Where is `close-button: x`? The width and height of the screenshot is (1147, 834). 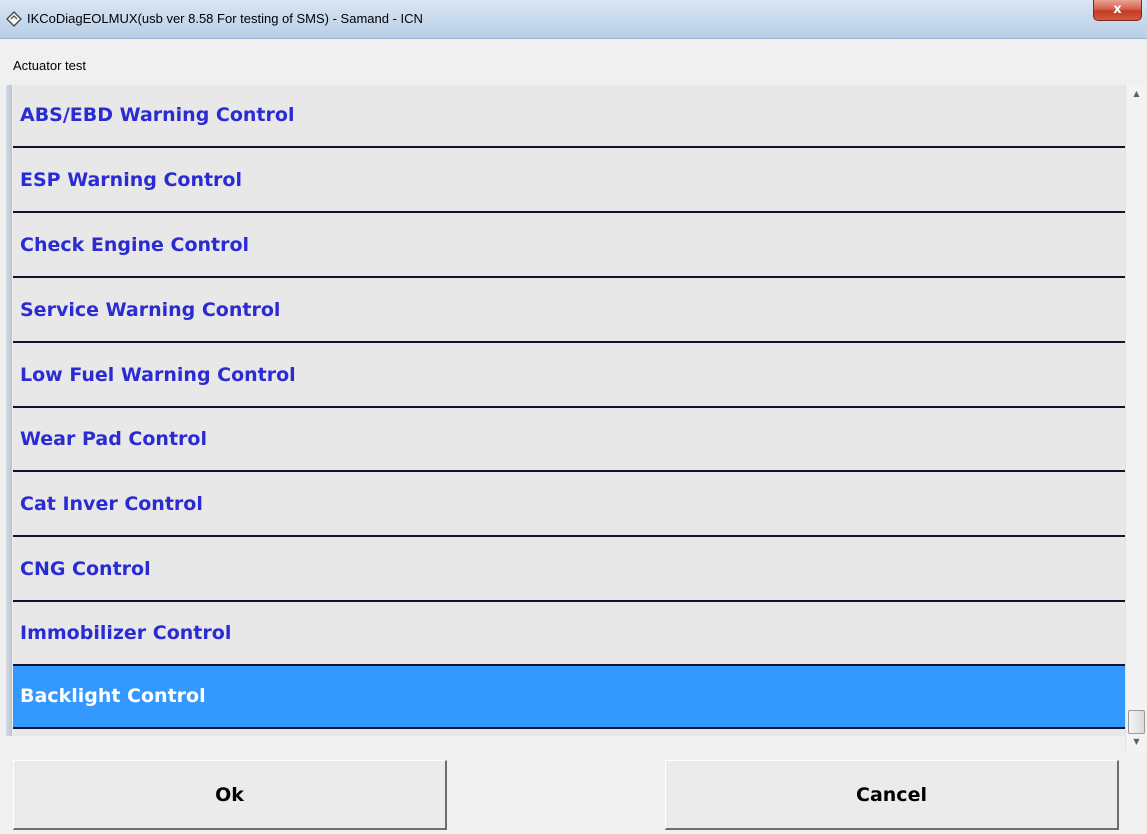
close-button: x is located at coordinates (1117, 10).